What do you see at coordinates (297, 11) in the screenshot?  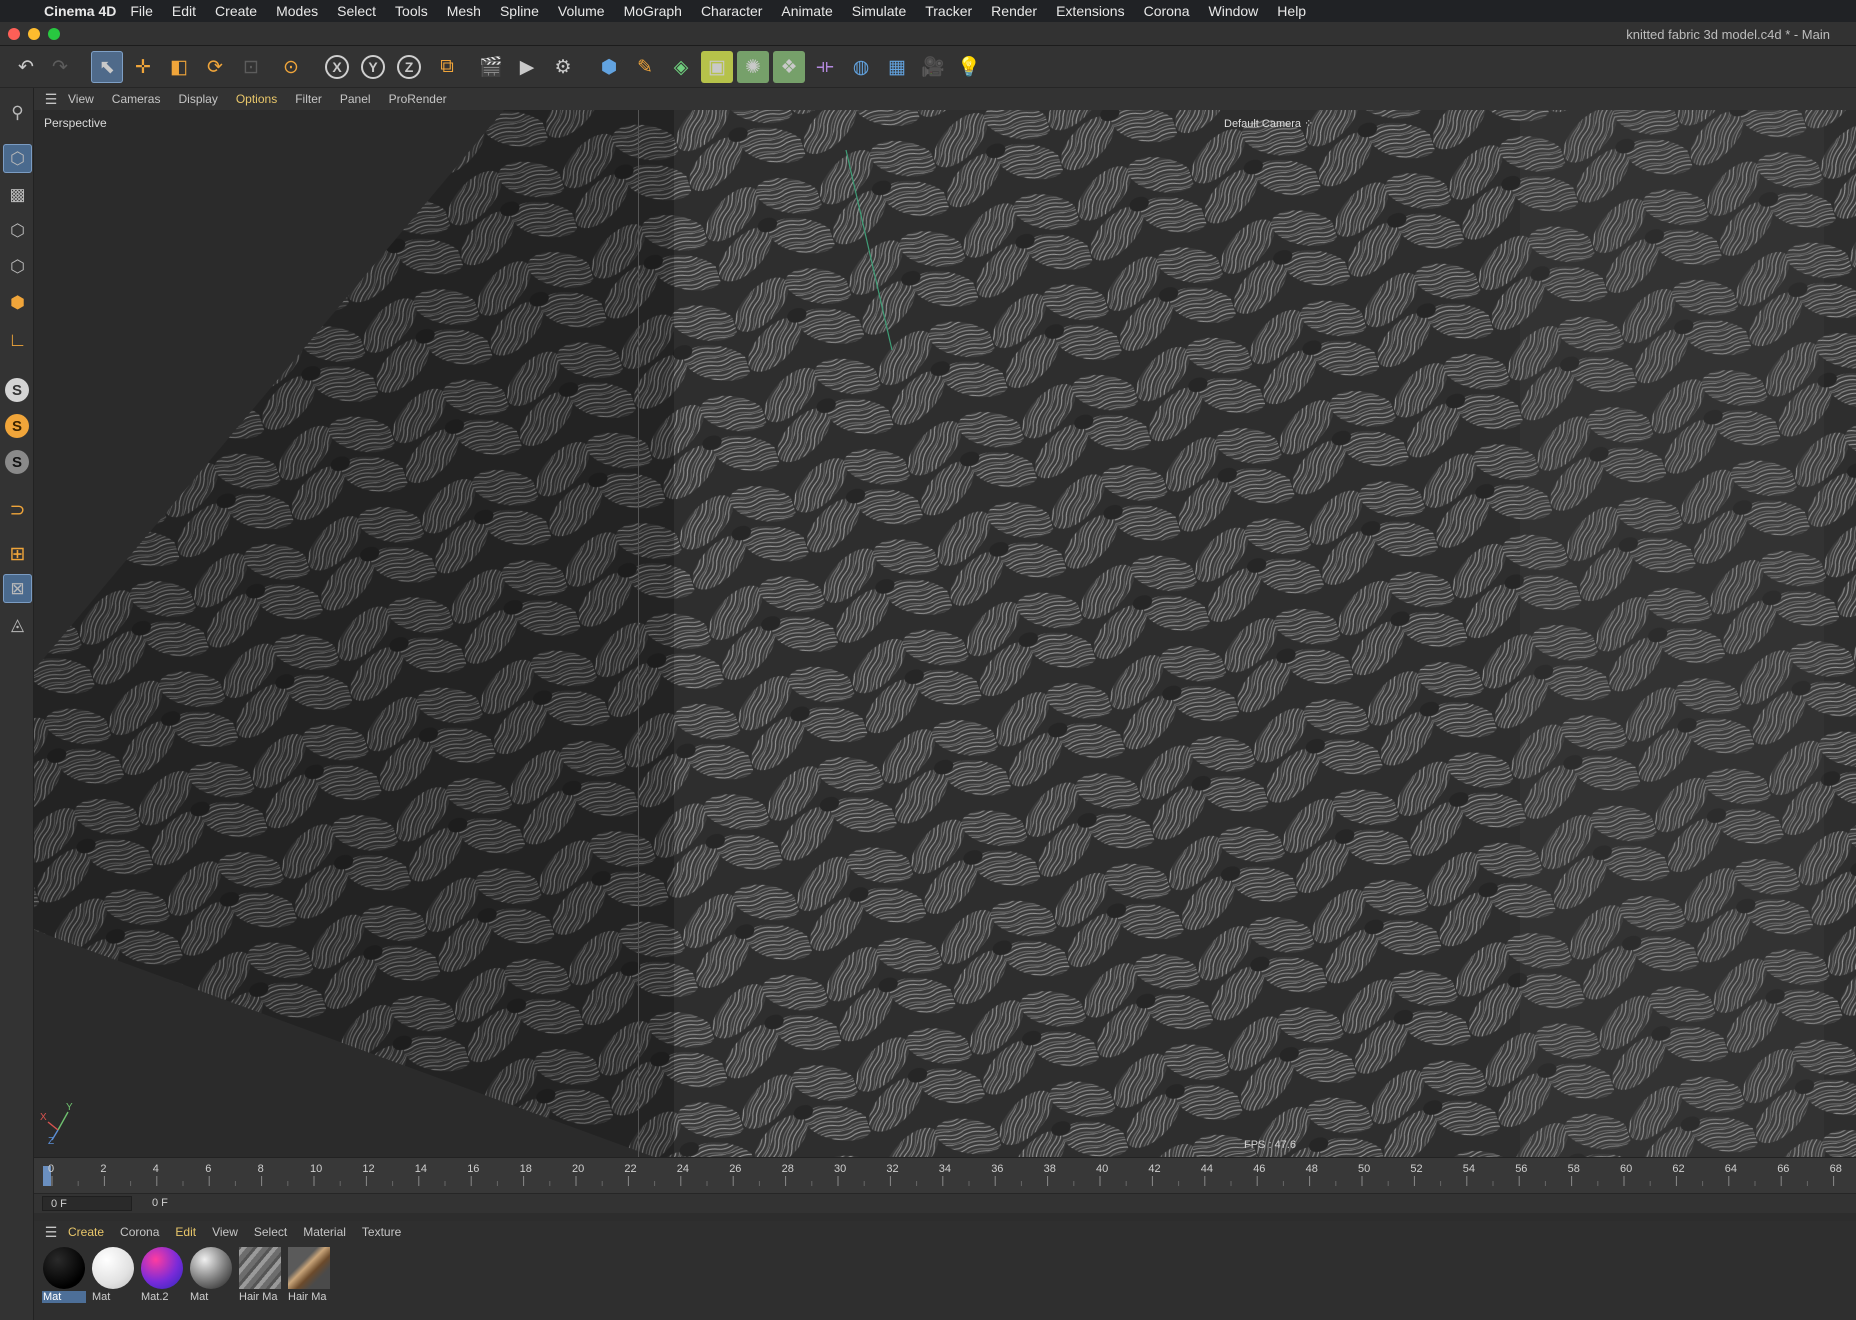 I see `menu-modes: Modes` at bounding box center [297, 11].